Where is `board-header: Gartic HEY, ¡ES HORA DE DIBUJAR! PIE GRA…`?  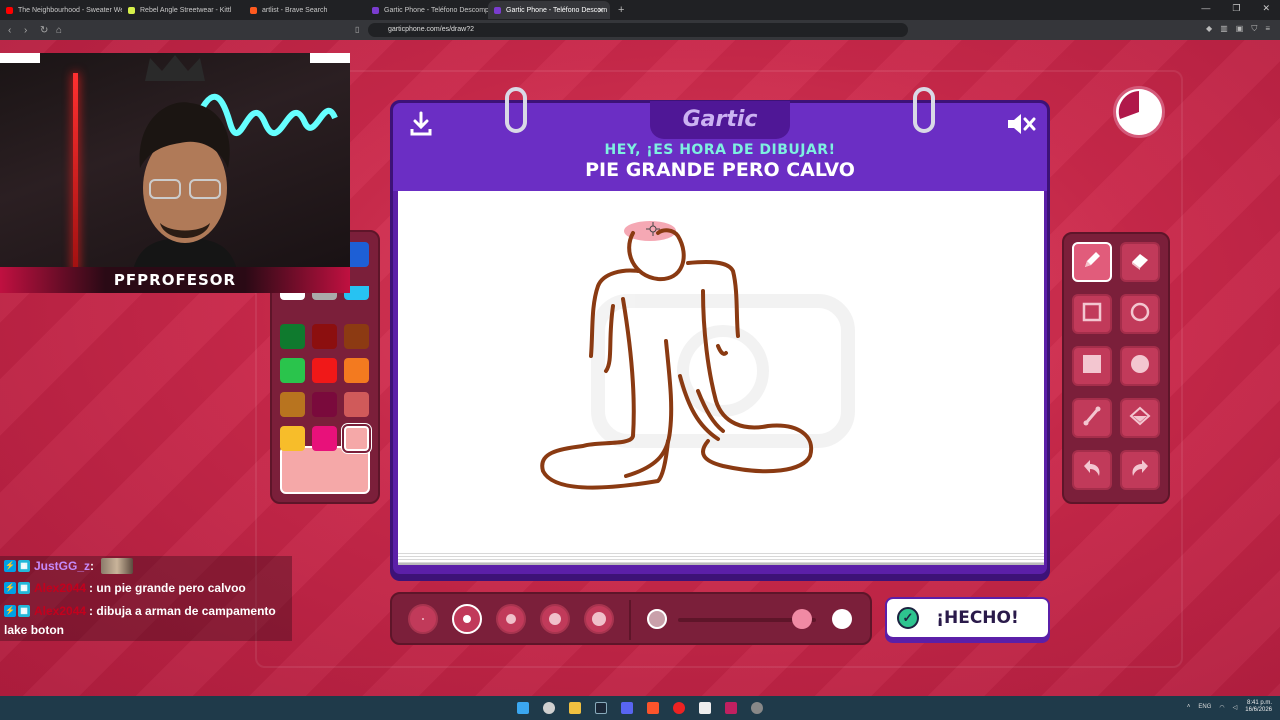 board-header: Gartic HEY, ¡ES HORA DE DIBUJAR! PIE GRA… is located at coordinates (720, 139).